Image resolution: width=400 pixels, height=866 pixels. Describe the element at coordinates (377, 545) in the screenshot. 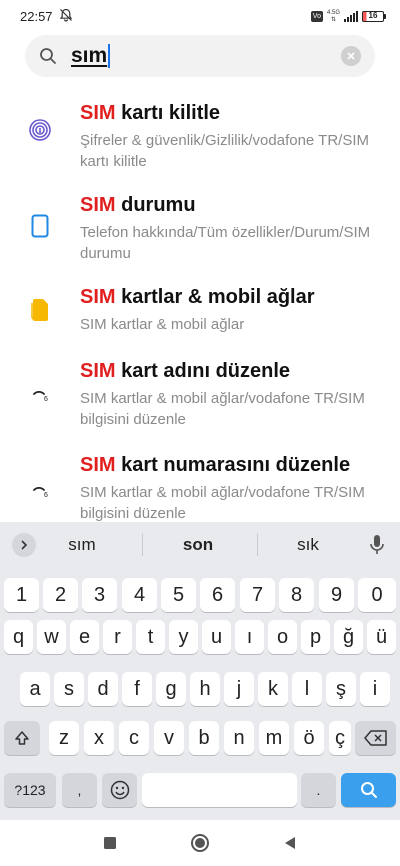

I see `microphone-icon` at that location.